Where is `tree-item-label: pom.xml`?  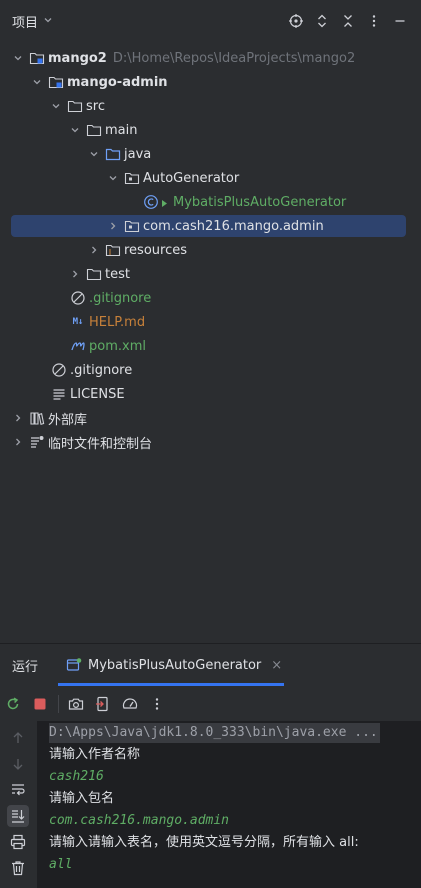
tree-item-label: pom.xml is located at coordinates (117, 346).